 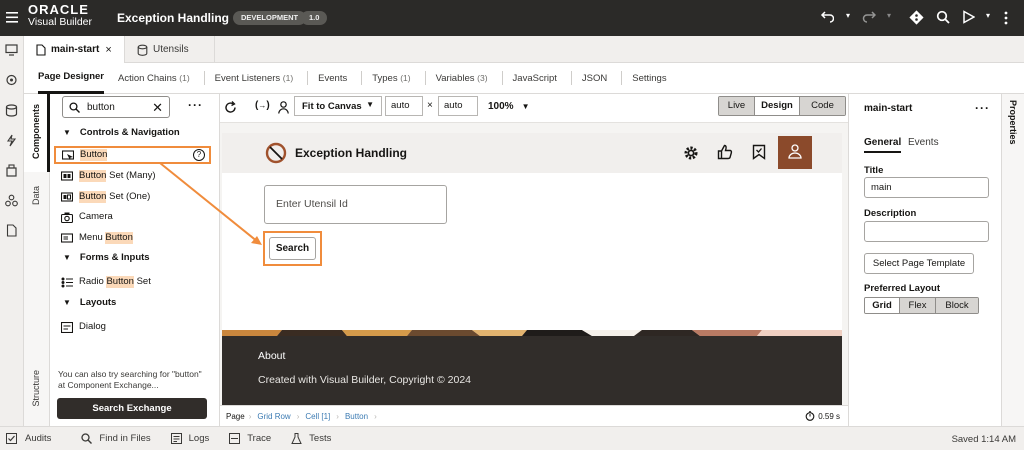 I want to click on search-button: Search, so click(x=292, y=248).